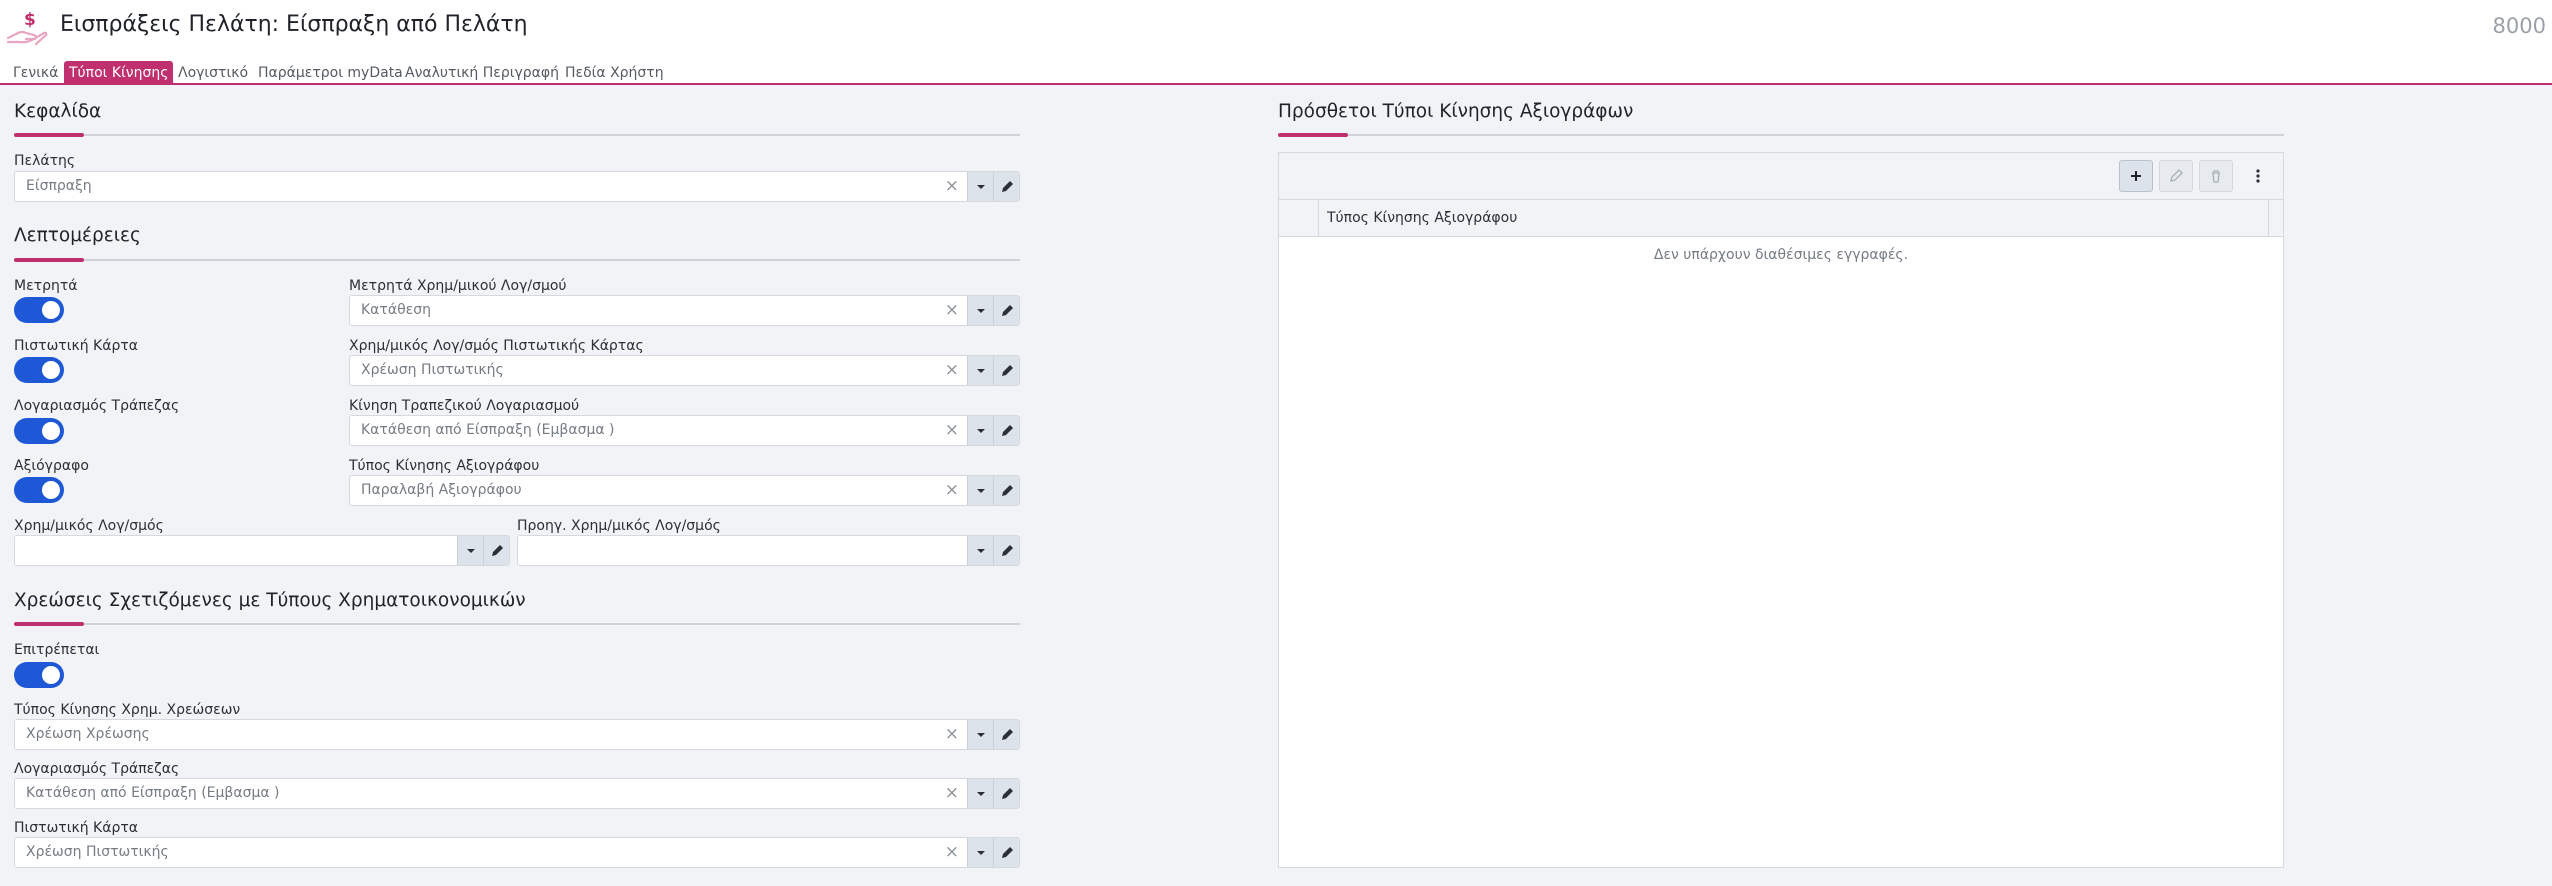 The image size is (2552, 886). I want to click on column-header-label: Τύπος Κίνησης Αξιογράφου, so click(1422, 218).